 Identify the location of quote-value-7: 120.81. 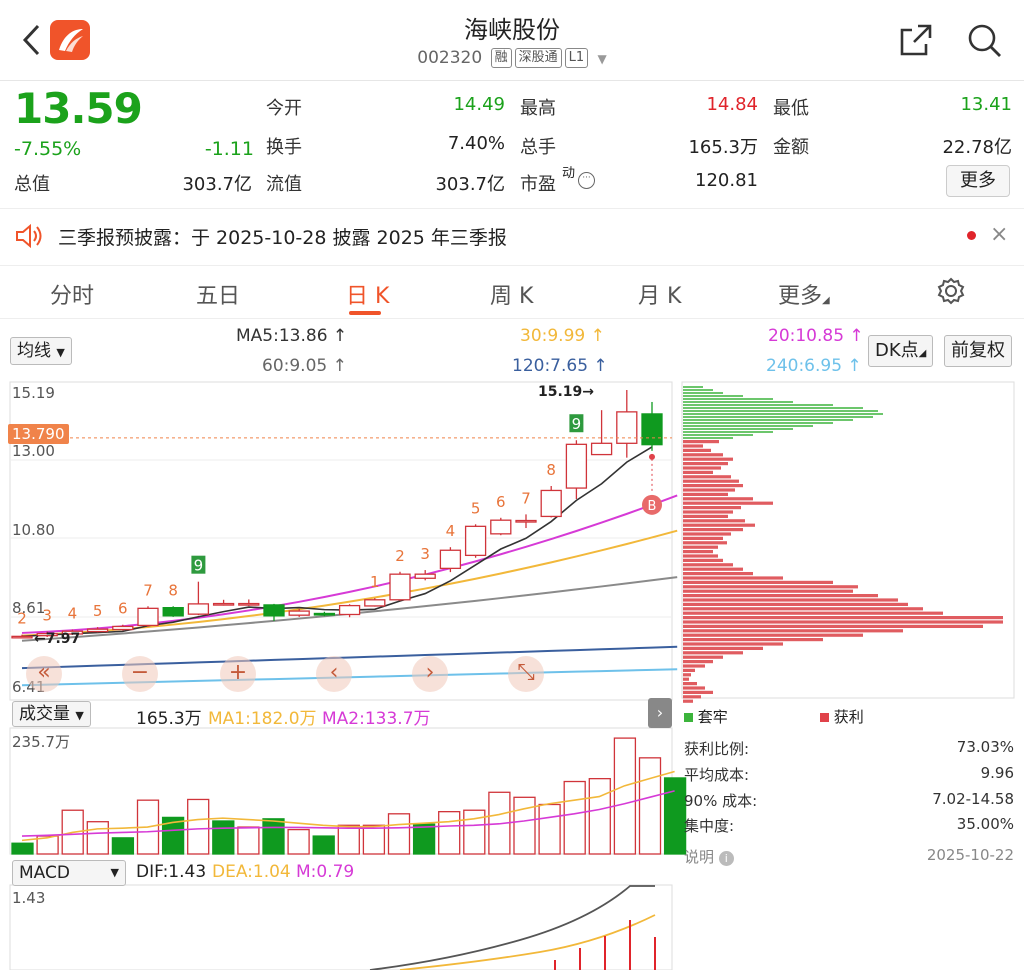
(726, 180).